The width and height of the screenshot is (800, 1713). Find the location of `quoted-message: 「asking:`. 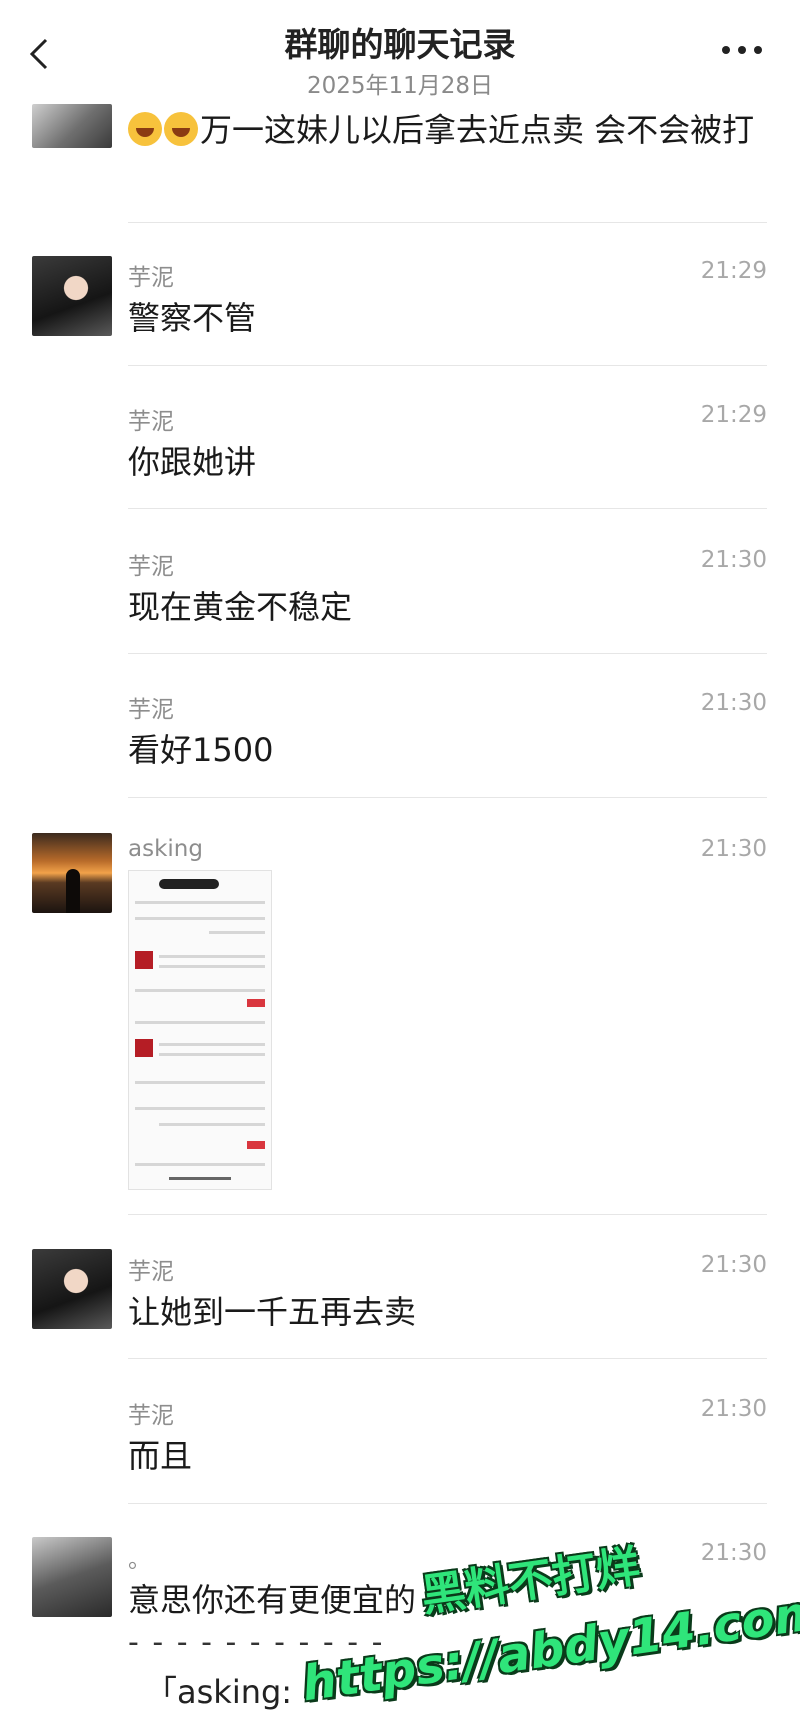

quoted-message: 「asking: is located at coordinates (219, 1692).